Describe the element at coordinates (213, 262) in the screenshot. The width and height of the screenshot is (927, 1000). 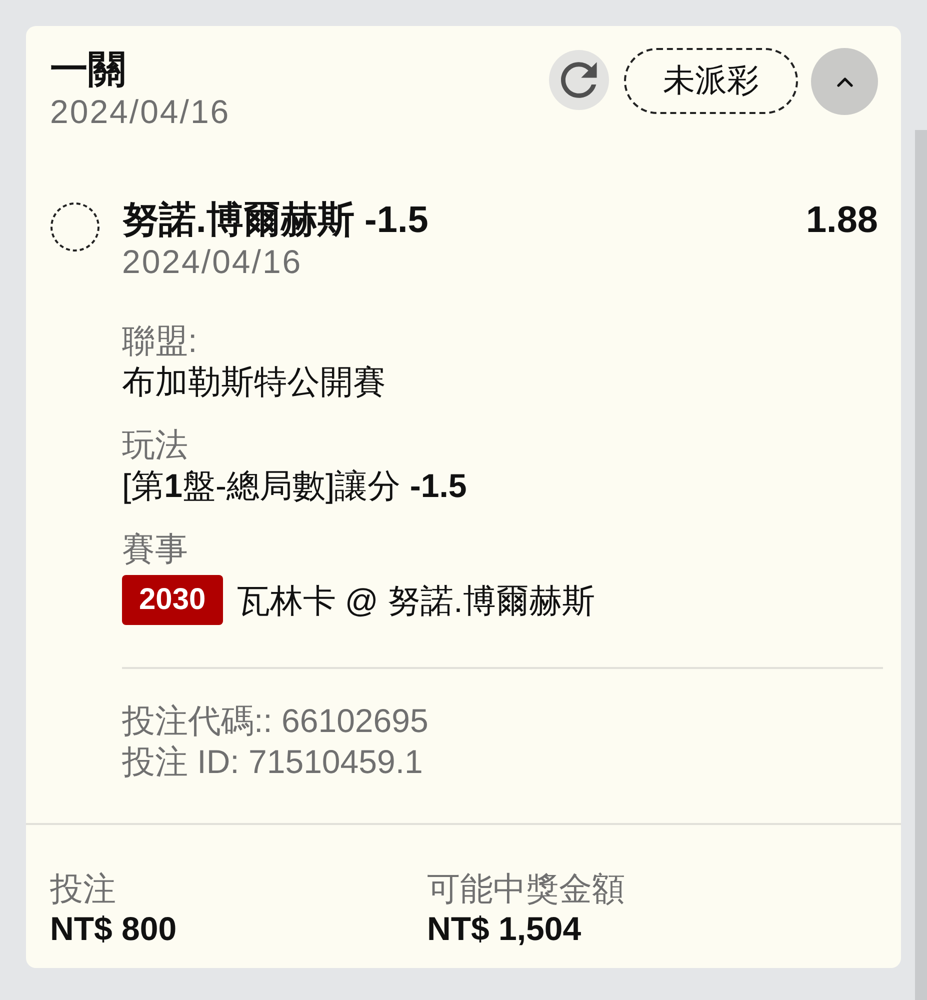
I see `selection-date: 2024/04/16` at that location.